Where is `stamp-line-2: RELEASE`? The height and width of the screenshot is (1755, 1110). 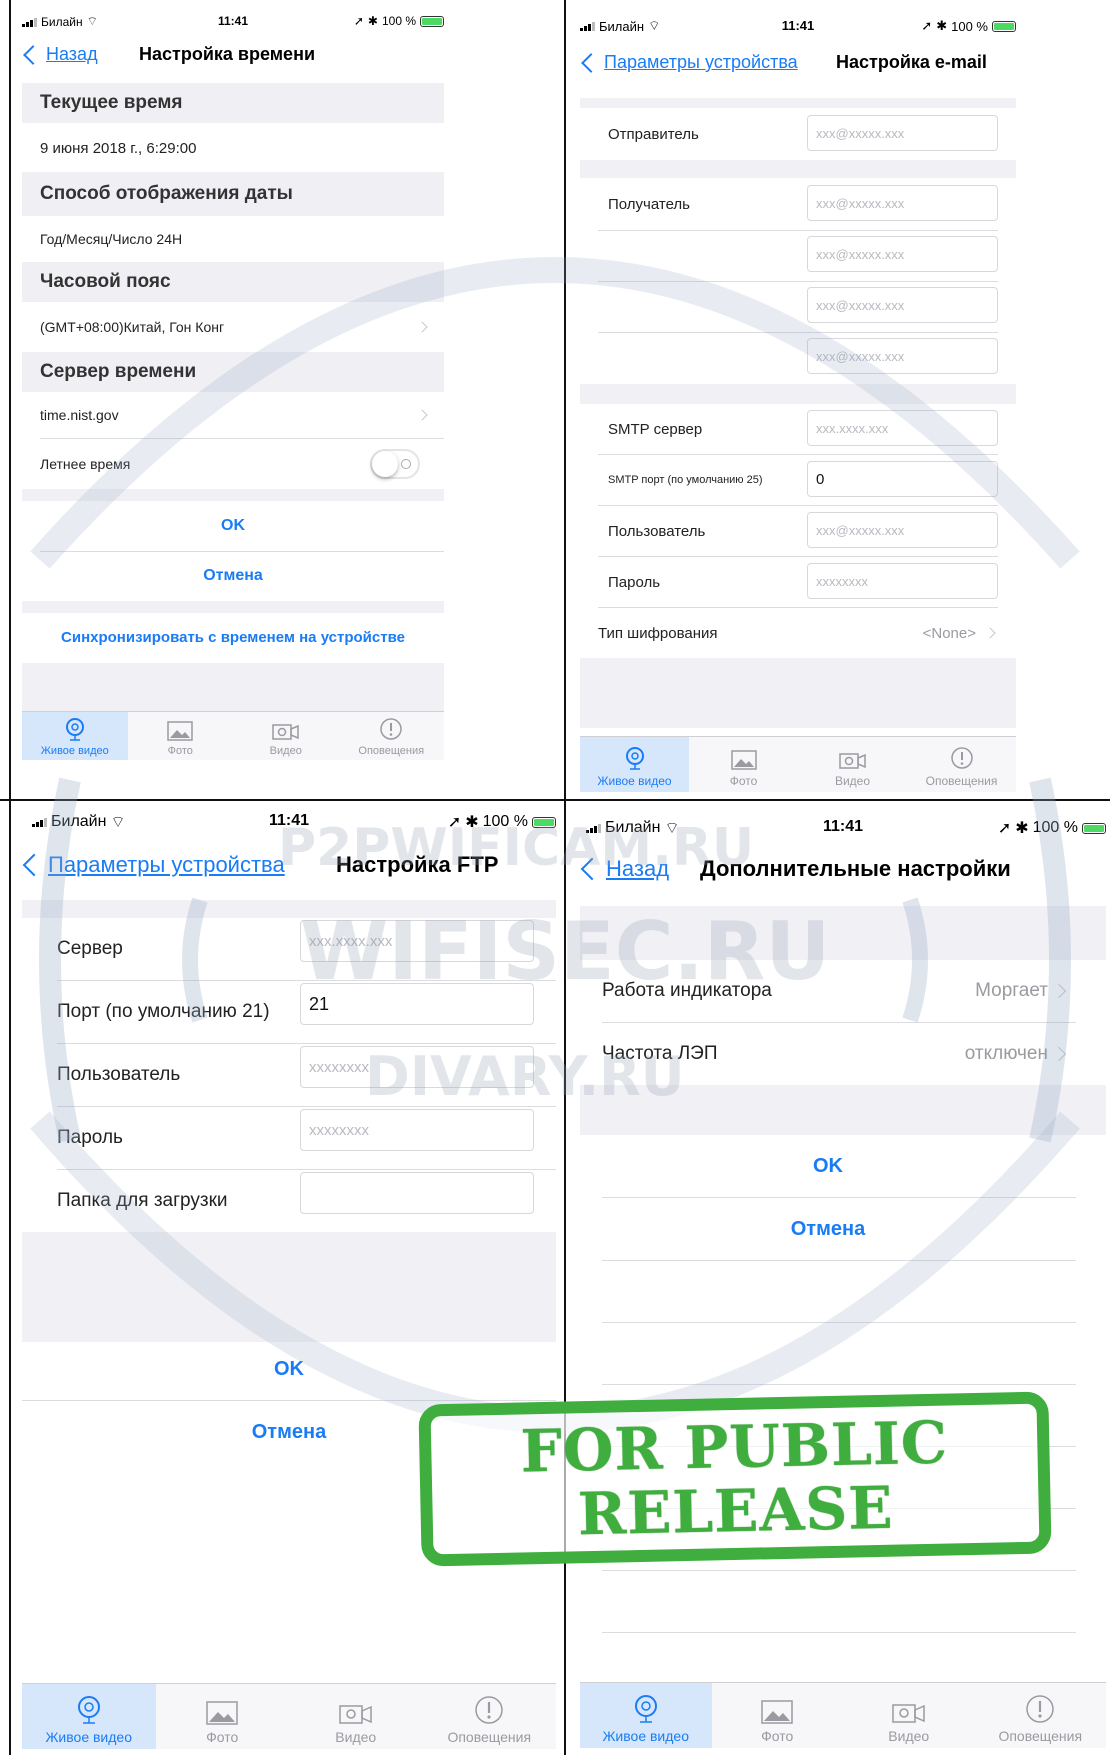
stamp-line-2: RELEASE is located at coordinates (736, 1511).